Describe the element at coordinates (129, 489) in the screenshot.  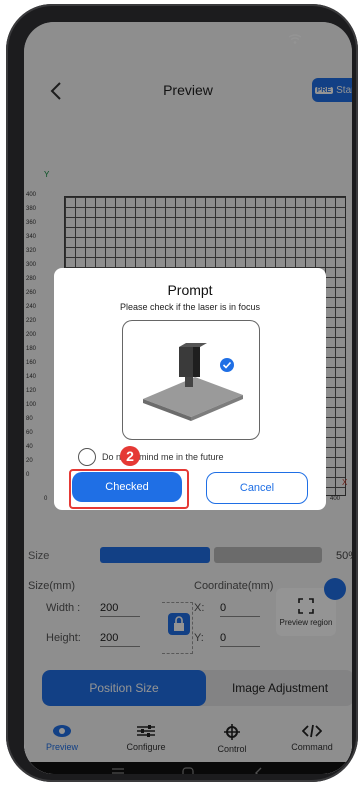
I see `highlight-box` at that location.